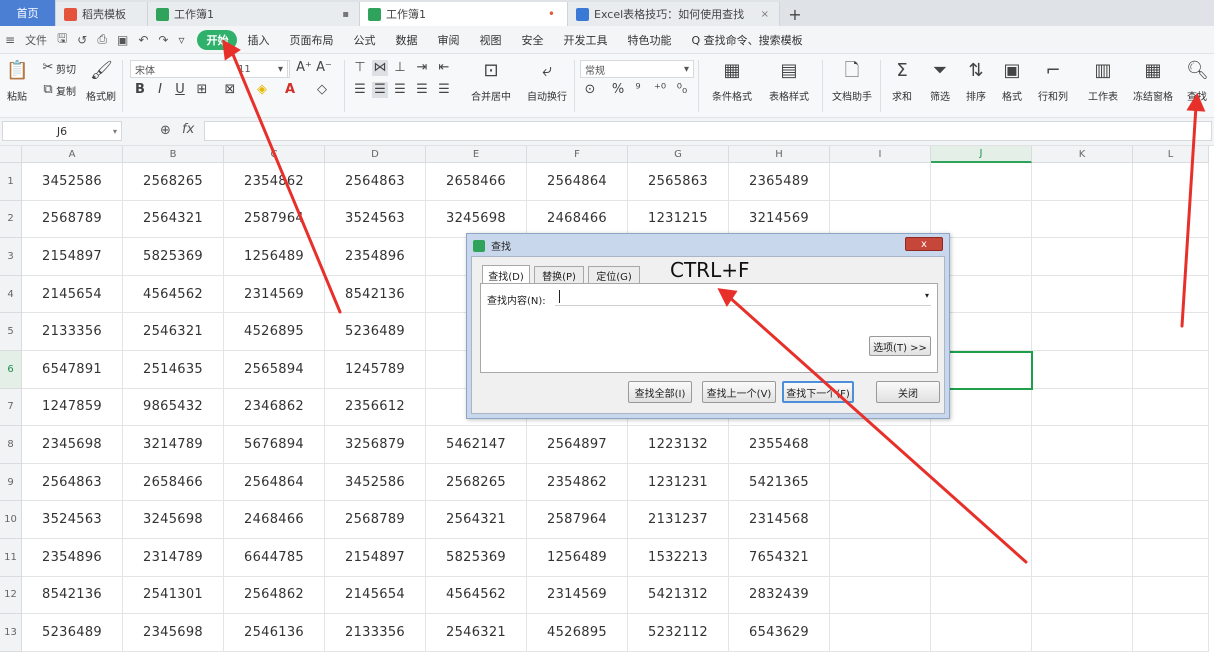 The width and height of the screenshot is (1214, 662). What do you see at coordinates (577, 558) in the screenshot?
I see `cell-F11: 1256489` at bounding box center [577, 558].